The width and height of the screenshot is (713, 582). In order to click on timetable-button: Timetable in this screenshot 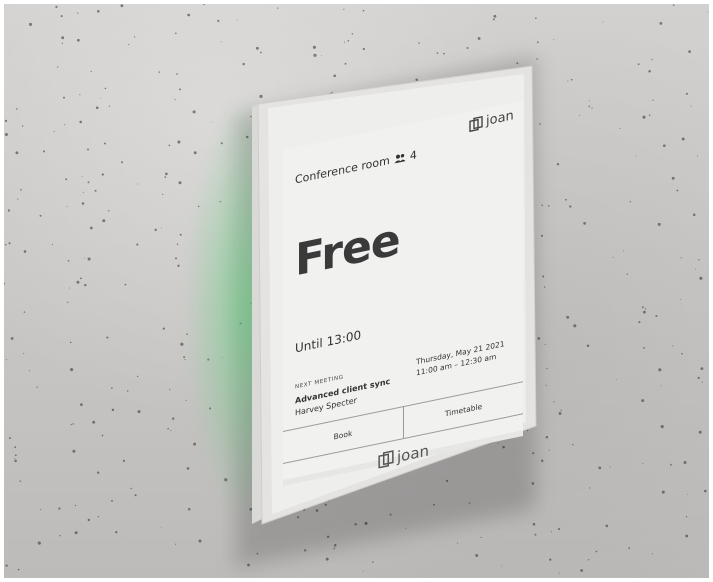, I will do `click(463, 409)`.